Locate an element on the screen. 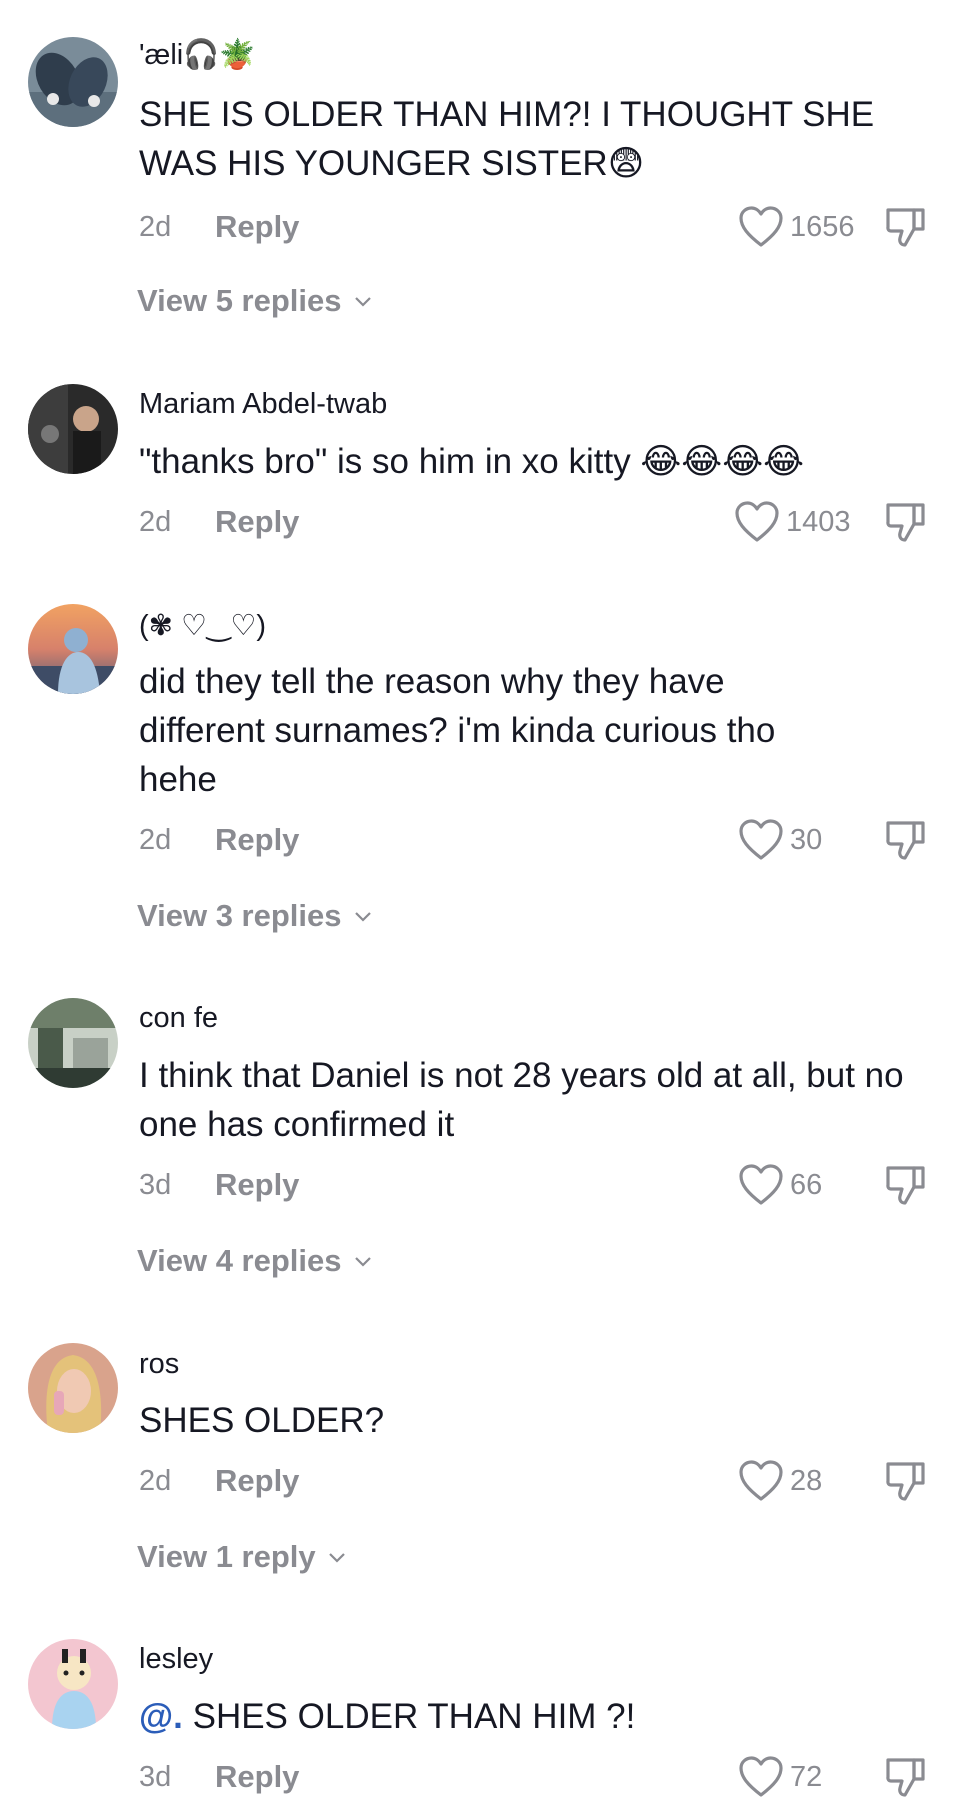 This screenshot has width=960, height=1811. comment-text: @. SHES OLDER THAN HIM ?! is located at coordinates (539, 1716).